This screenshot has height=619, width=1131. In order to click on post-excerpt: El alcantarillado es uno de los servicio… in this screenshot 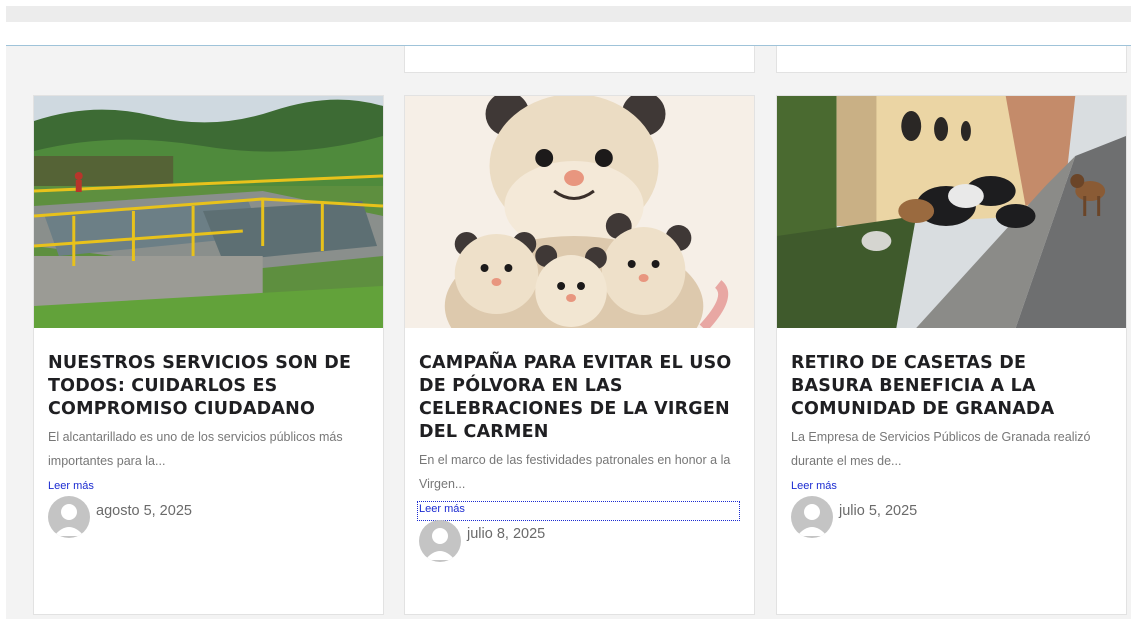, I will do `click(195, 449)`.